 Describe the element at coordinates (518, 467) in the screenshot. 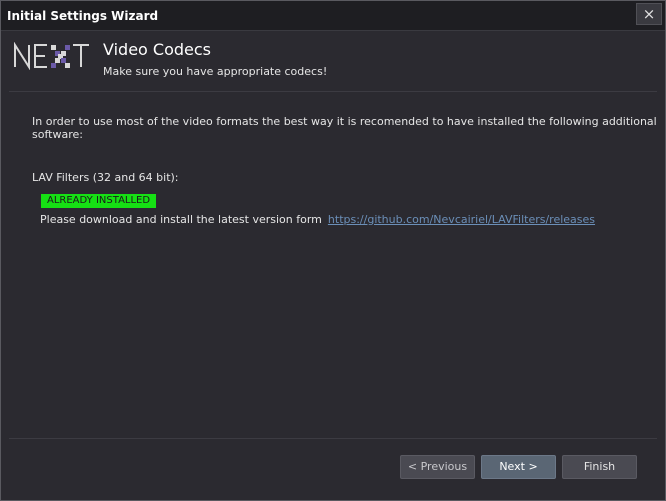

I see `next-button: Next >` at that location.